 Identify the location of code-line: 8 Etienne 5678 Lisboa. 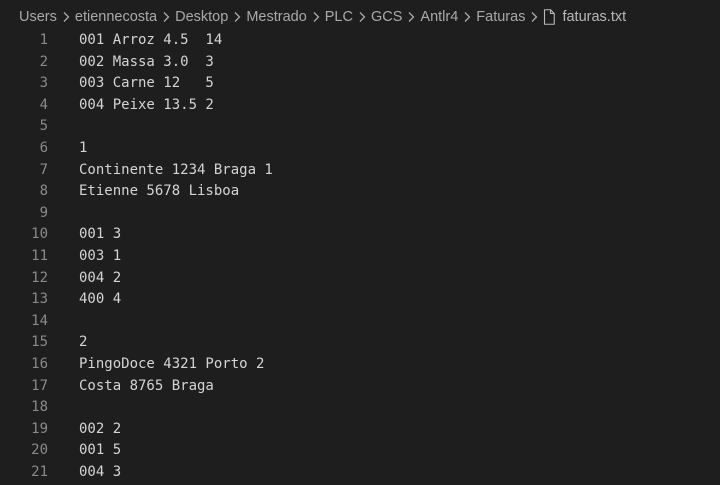
(360, 192).